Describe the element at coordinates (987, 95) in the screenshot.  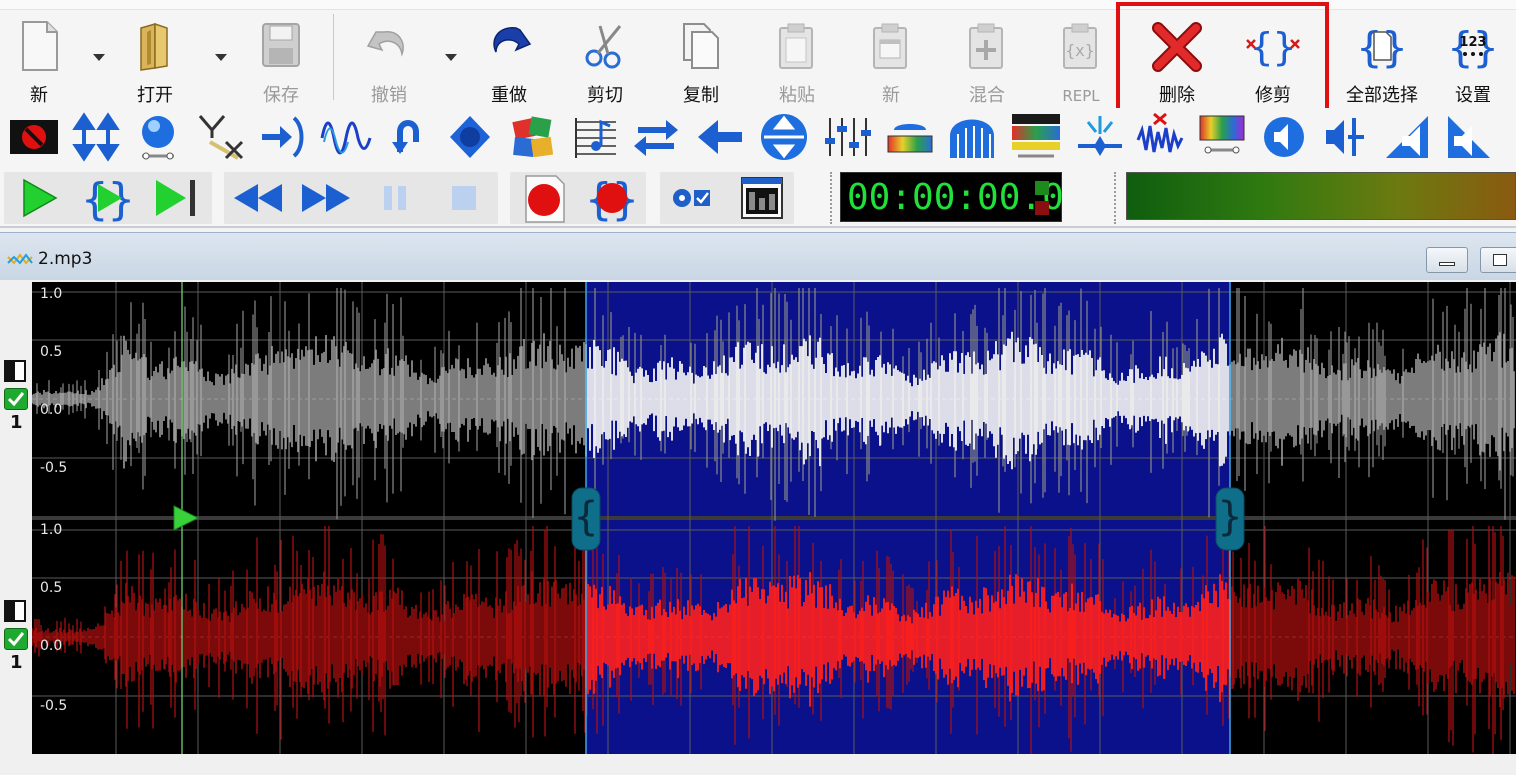
I see `mix-paste-button-label: 混合` at that location.